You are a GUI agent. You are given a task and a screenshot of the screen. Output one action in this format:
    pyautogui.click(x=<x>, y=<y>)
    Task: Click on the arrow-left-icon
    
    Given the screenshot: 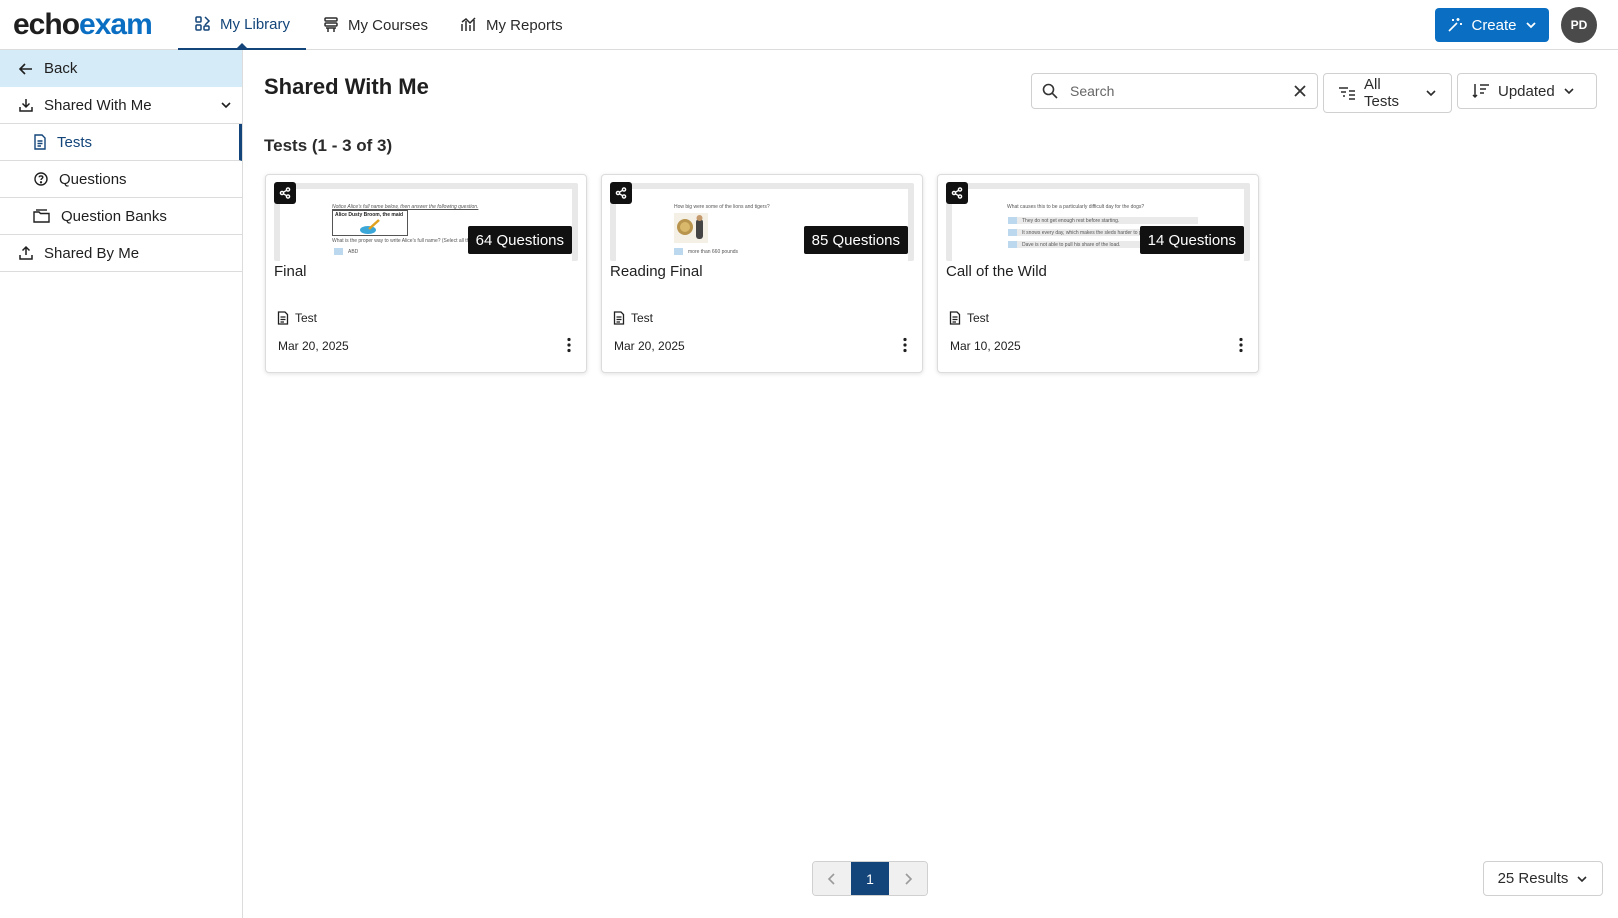 What is the action you would take?
    pyautogui.click(x=26, y=69)
    